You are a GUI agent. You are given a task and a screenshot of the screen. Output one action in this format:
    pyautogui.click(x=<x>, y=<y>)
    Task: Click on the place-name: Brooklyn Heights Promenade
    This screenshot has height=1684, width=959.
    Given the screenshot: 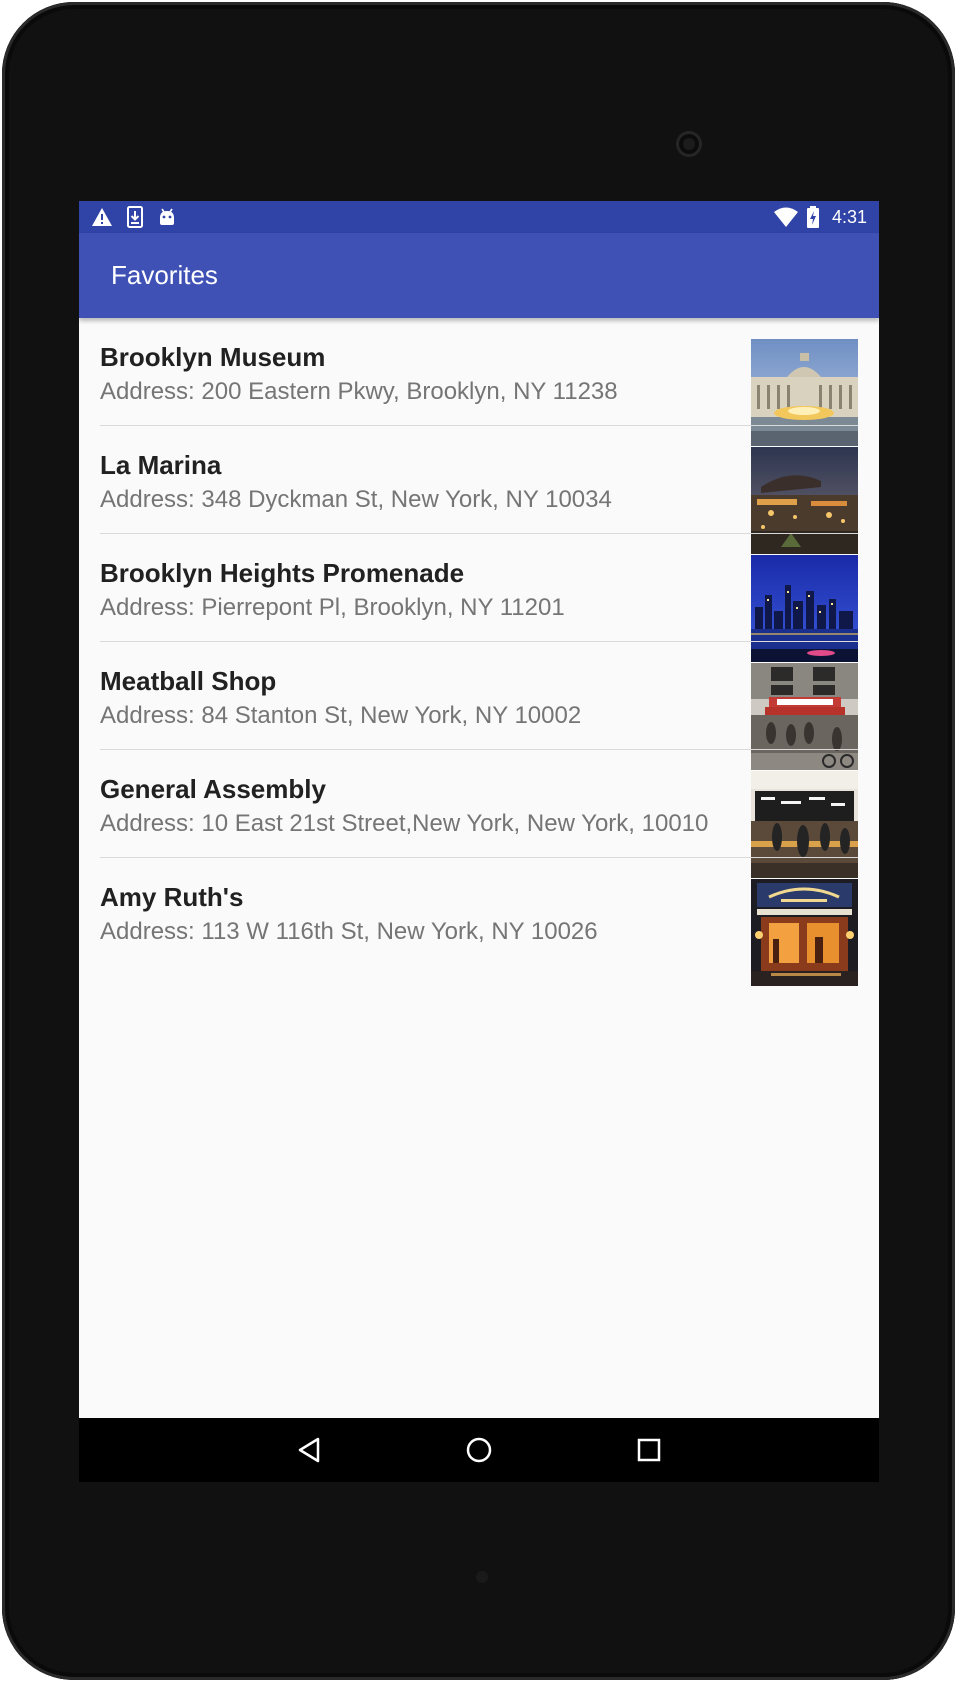 What is the action you would take?
    pyautogui.click(x=282, y=573)
    